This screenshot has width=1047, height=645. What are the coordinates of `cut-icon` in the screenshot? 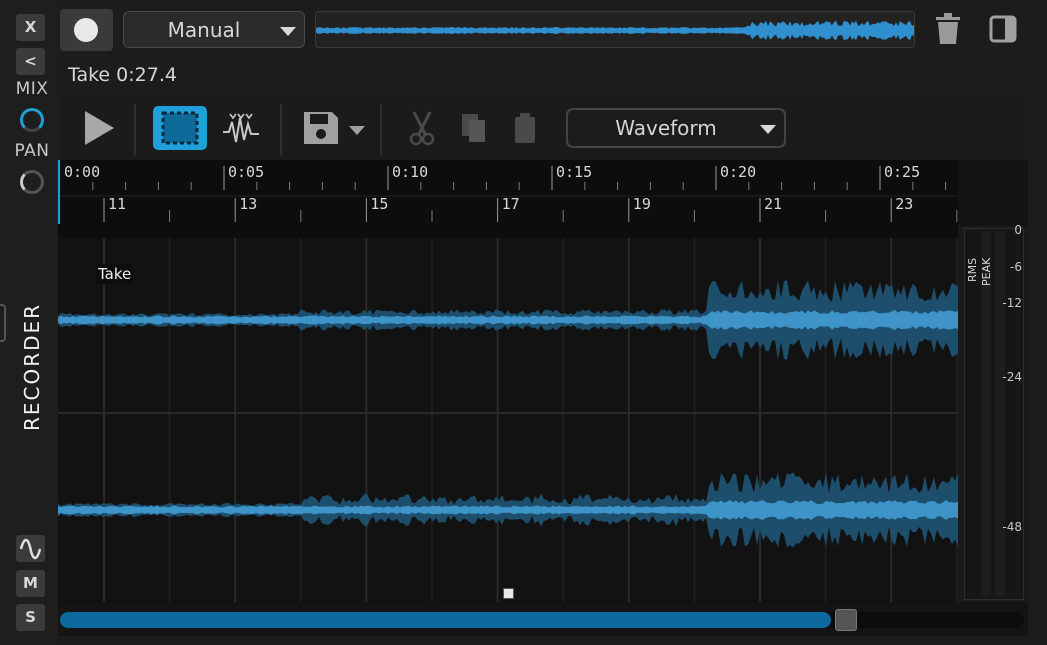 It's located at (422, 128).